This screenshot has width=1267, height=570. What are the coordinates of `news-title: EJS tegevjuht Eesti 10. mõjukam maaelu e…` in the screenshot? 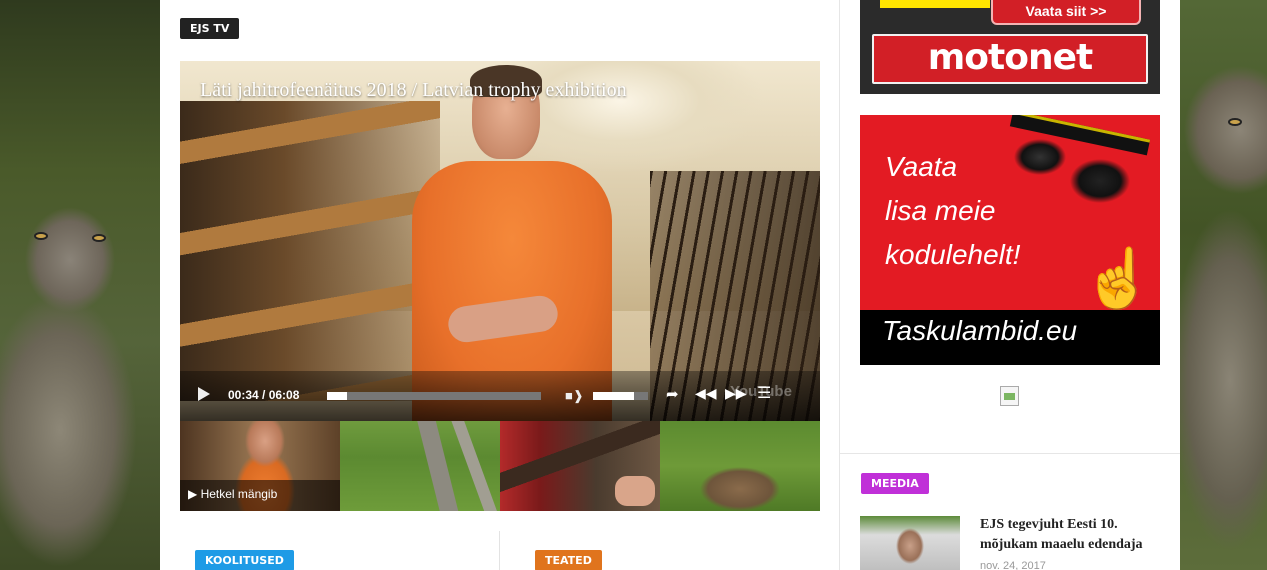 It's located at (1075, 535).